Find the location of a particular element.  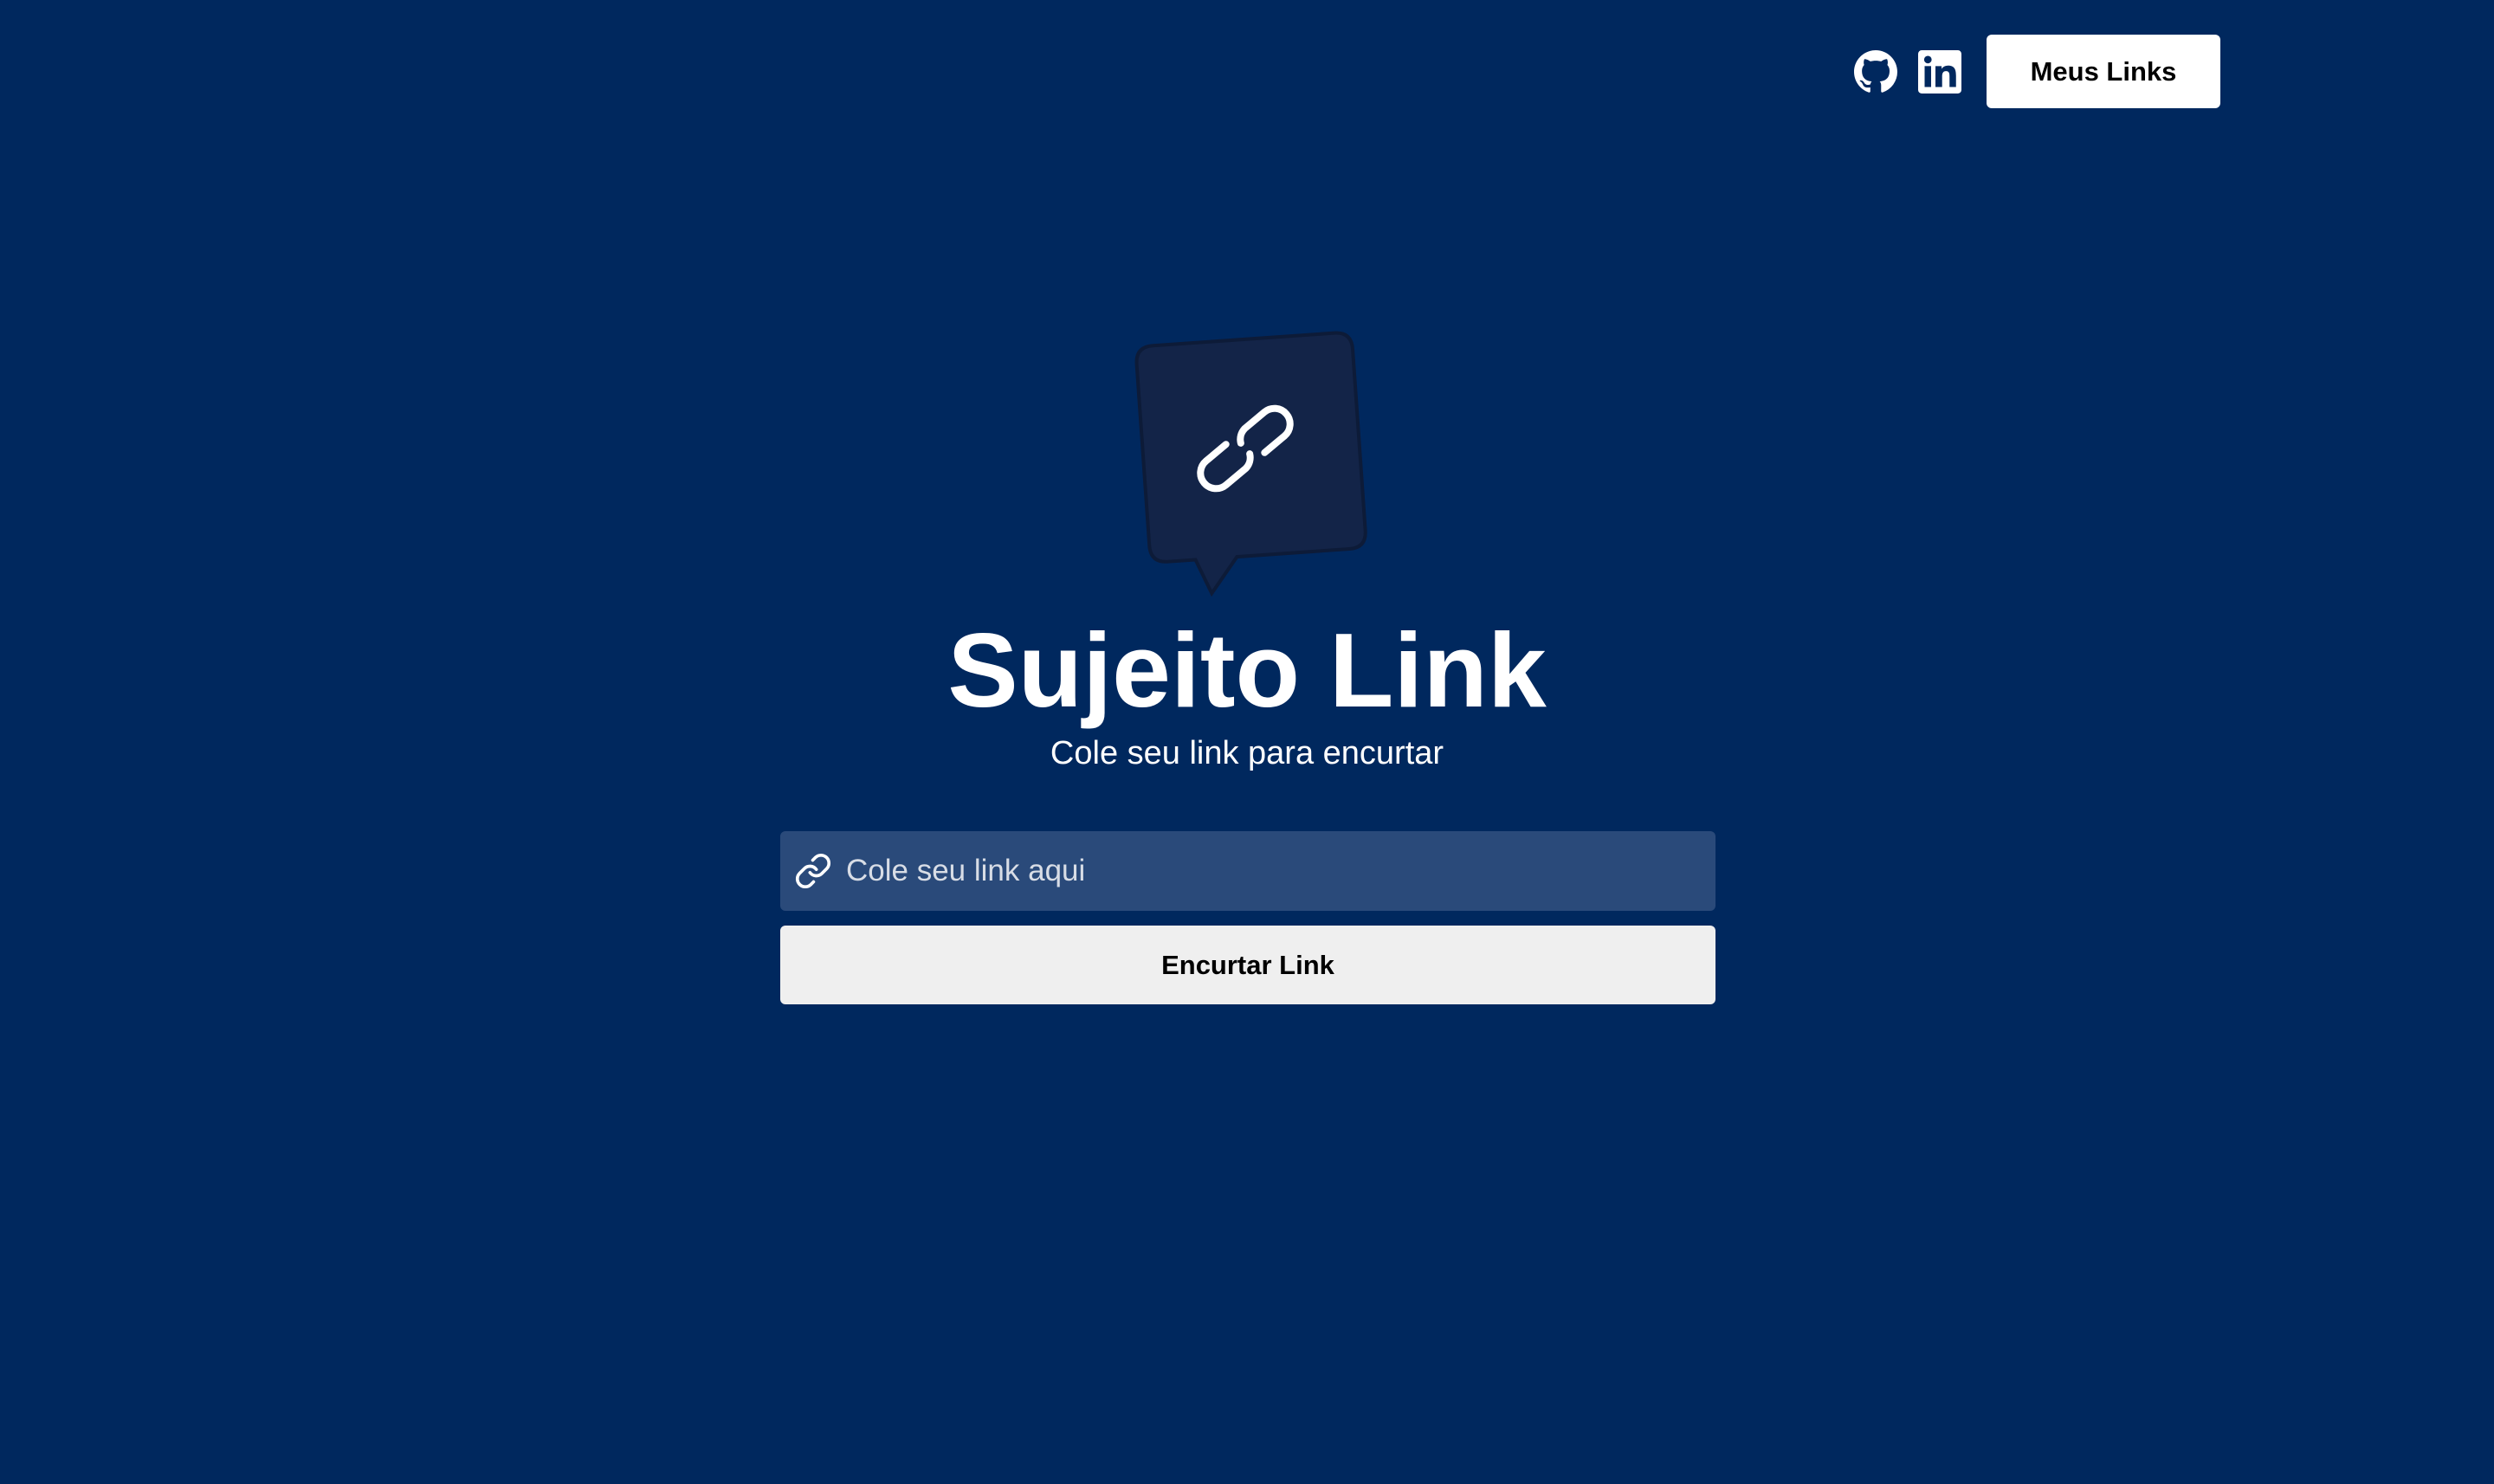

my-links-button: Meus Links is located at coordinates (2103, 71).